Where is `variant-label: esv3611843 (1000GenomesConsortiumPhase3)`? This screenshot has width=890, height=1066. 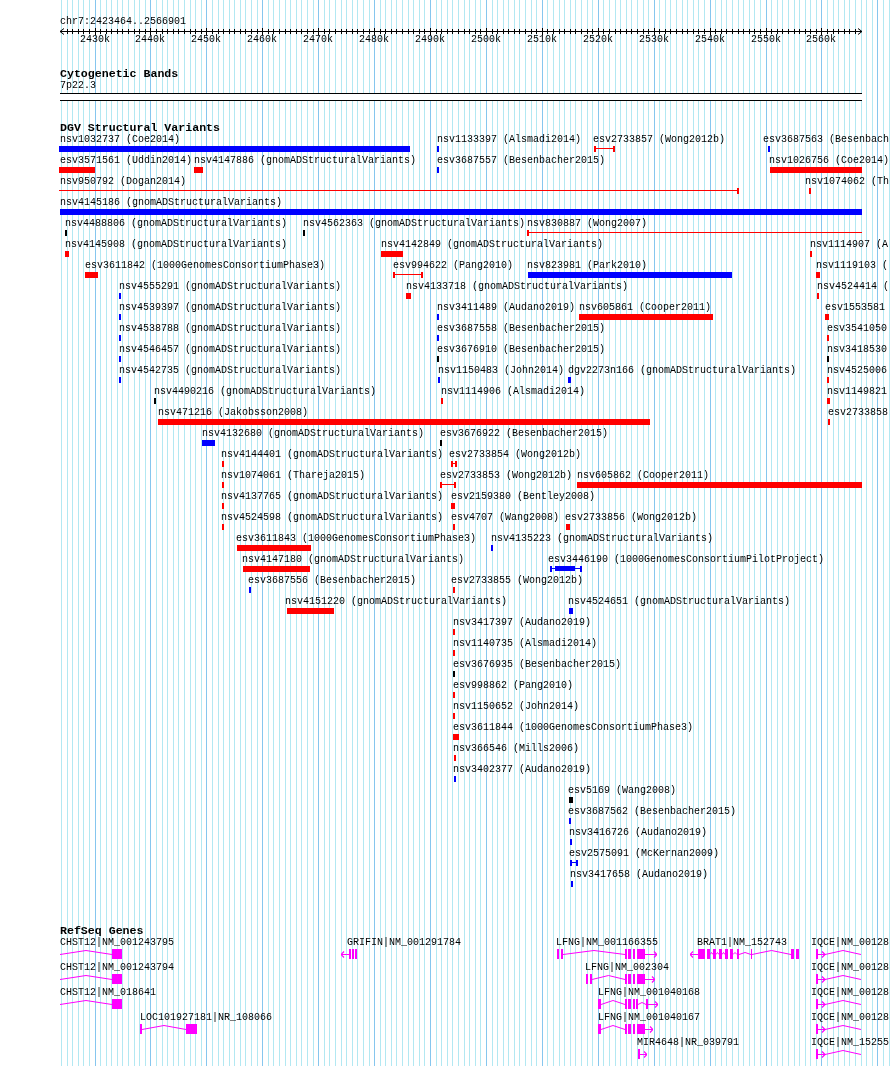 variant-label: esv3611843 (1000GenomesConsortiumPhase3) is located at coordinates (356, 539).